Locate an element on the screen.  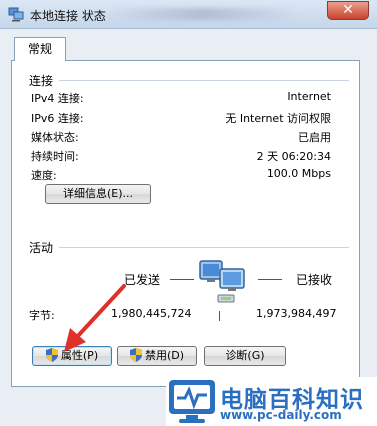
media-state-row: 媒体状态: 已启用 is located at coordinates (181, 137).